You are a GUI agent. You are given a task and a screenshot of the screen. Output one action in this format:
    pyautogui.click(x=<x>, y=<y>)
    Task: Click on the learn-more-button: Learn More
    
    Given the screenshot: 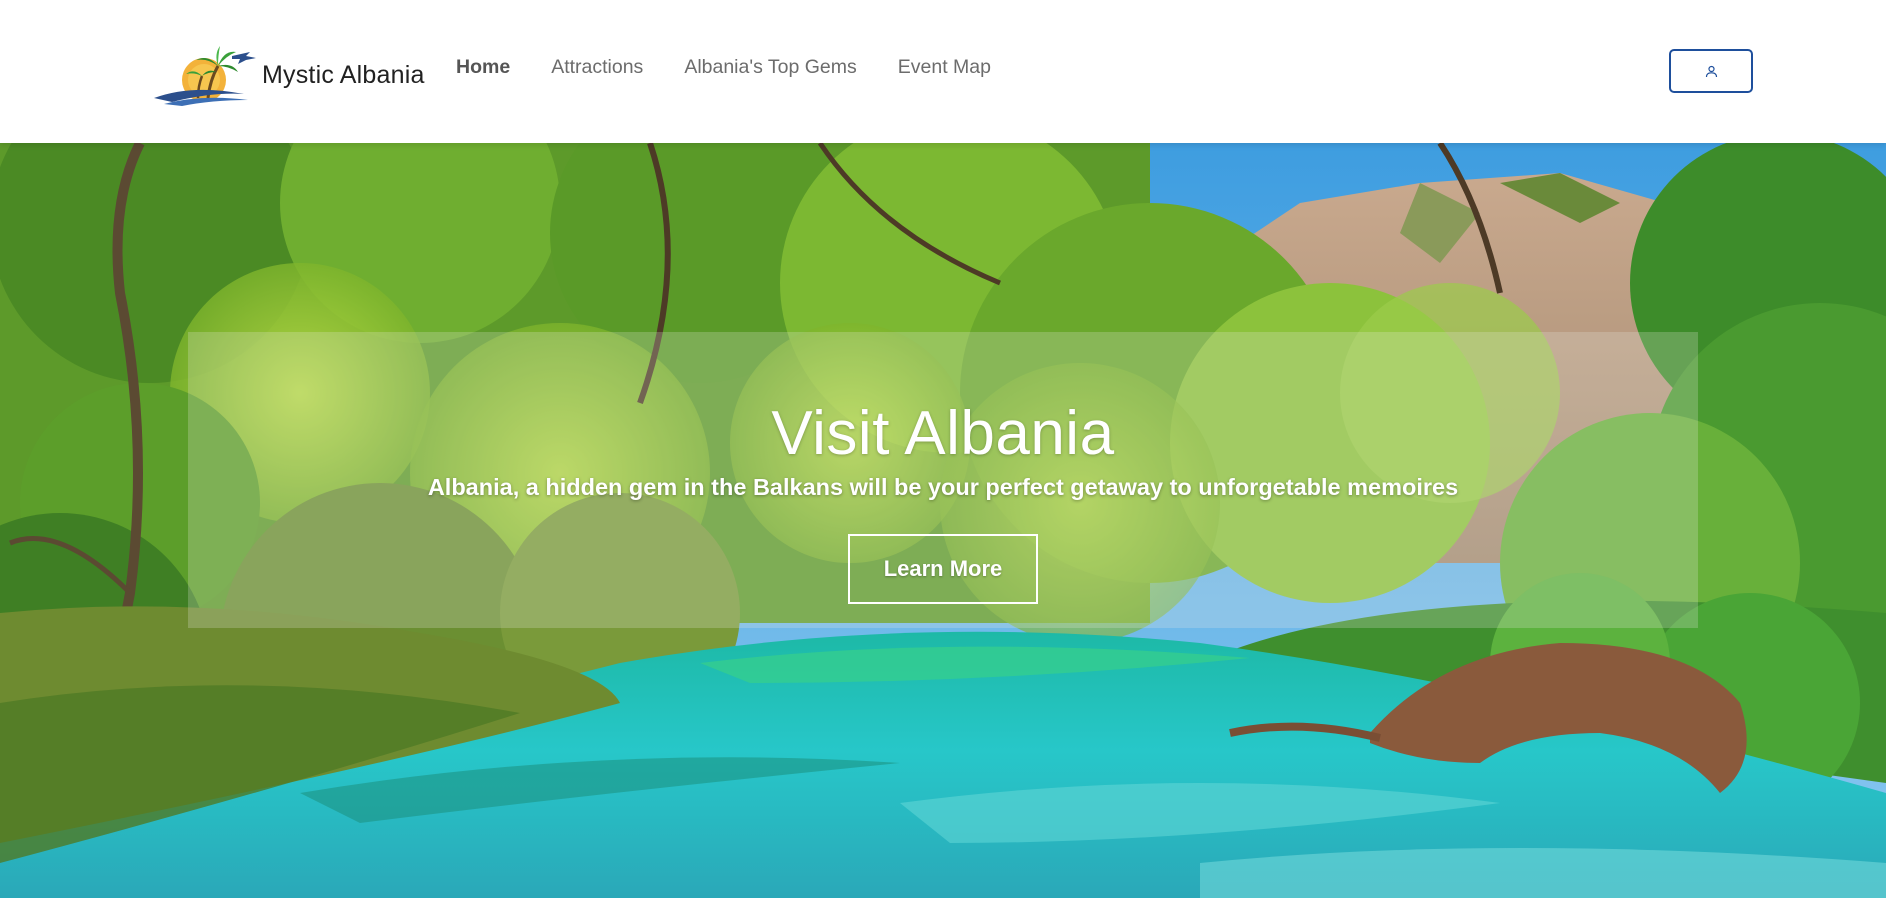 What is the action you would take?
    pyautogui.click(x=943, y=569)
    